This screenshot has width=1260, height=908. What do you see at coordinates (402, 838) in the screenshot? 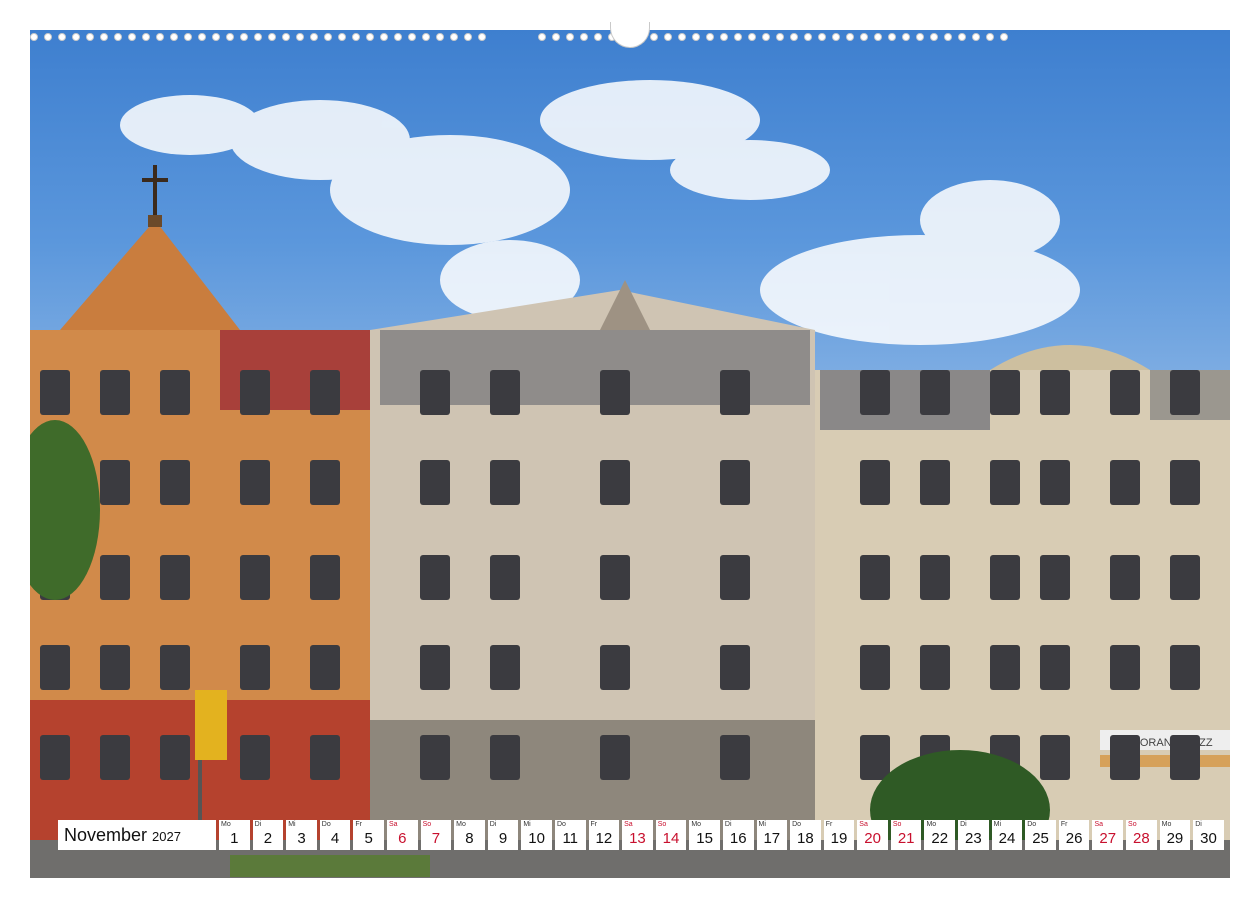
I see `day-number: 6` at bounding box center [402, 838].